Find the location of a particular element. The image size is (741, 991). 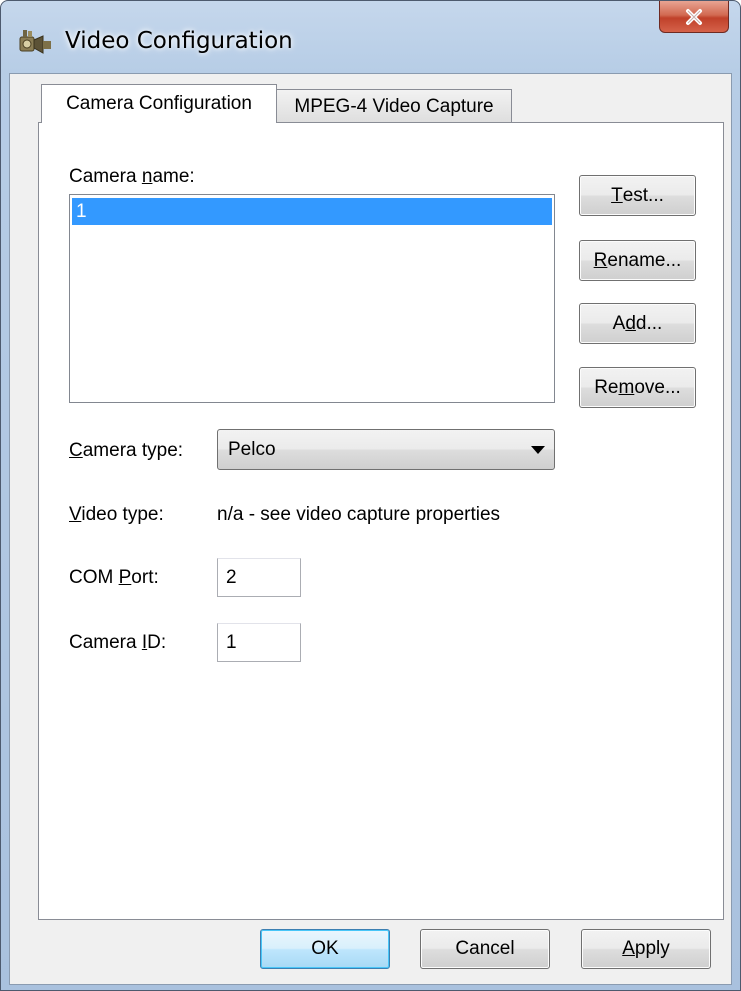

dropdown-arrow-icon is located at coordinates (538, 450).